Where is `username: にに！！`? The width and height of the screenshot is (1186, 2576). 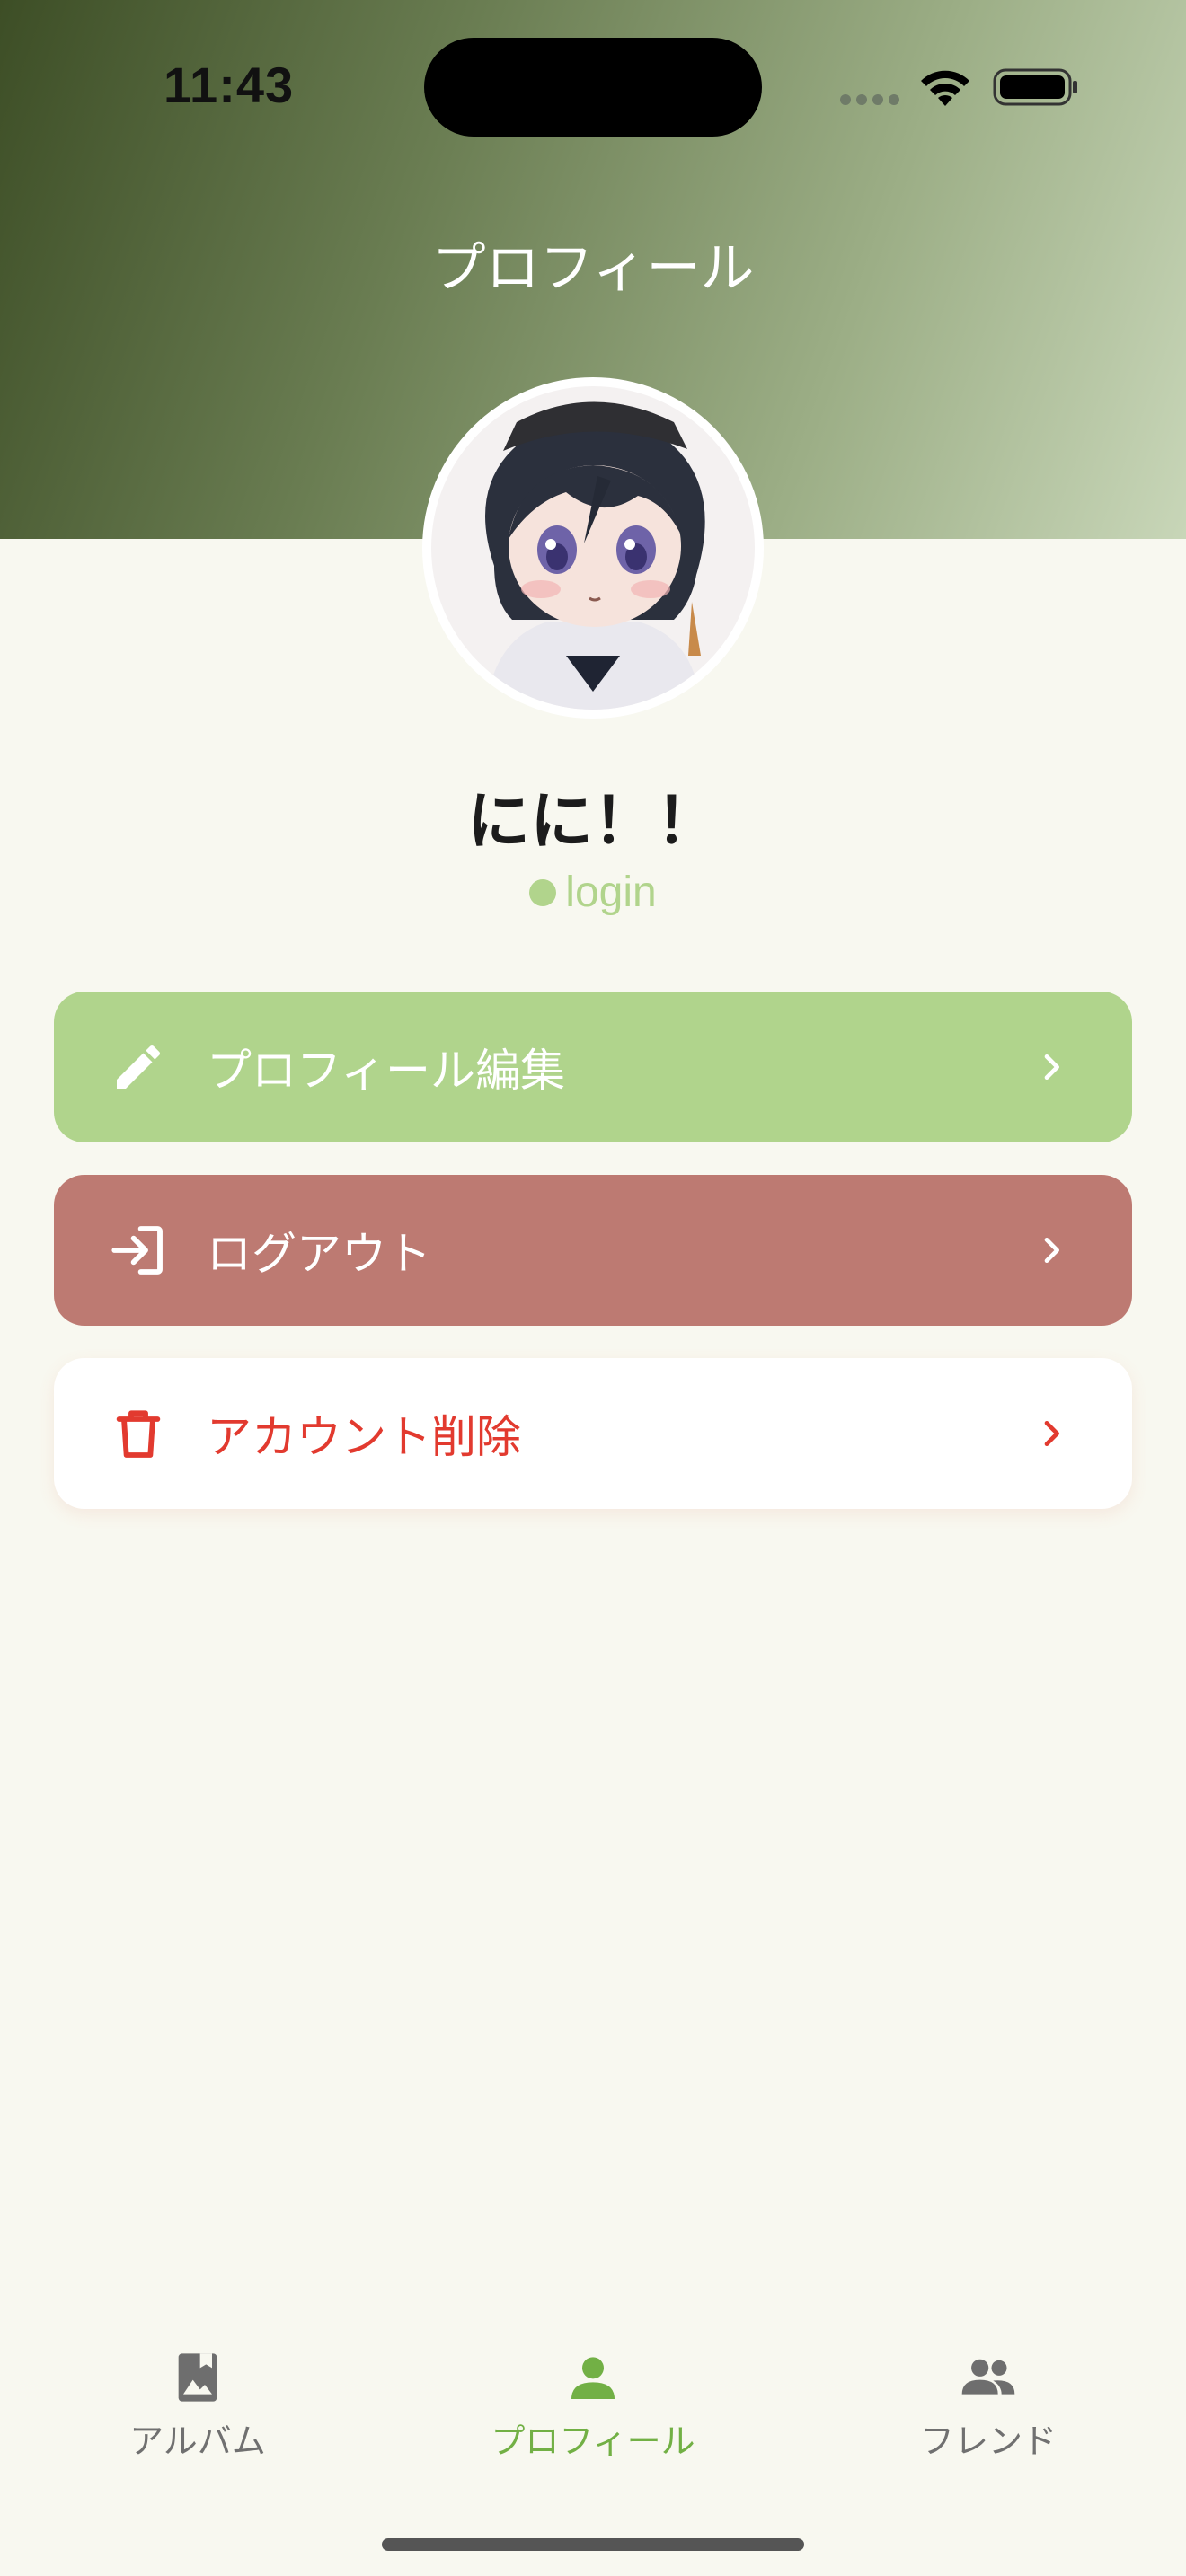 username: にに！！ is located at coordinates (593, 821).